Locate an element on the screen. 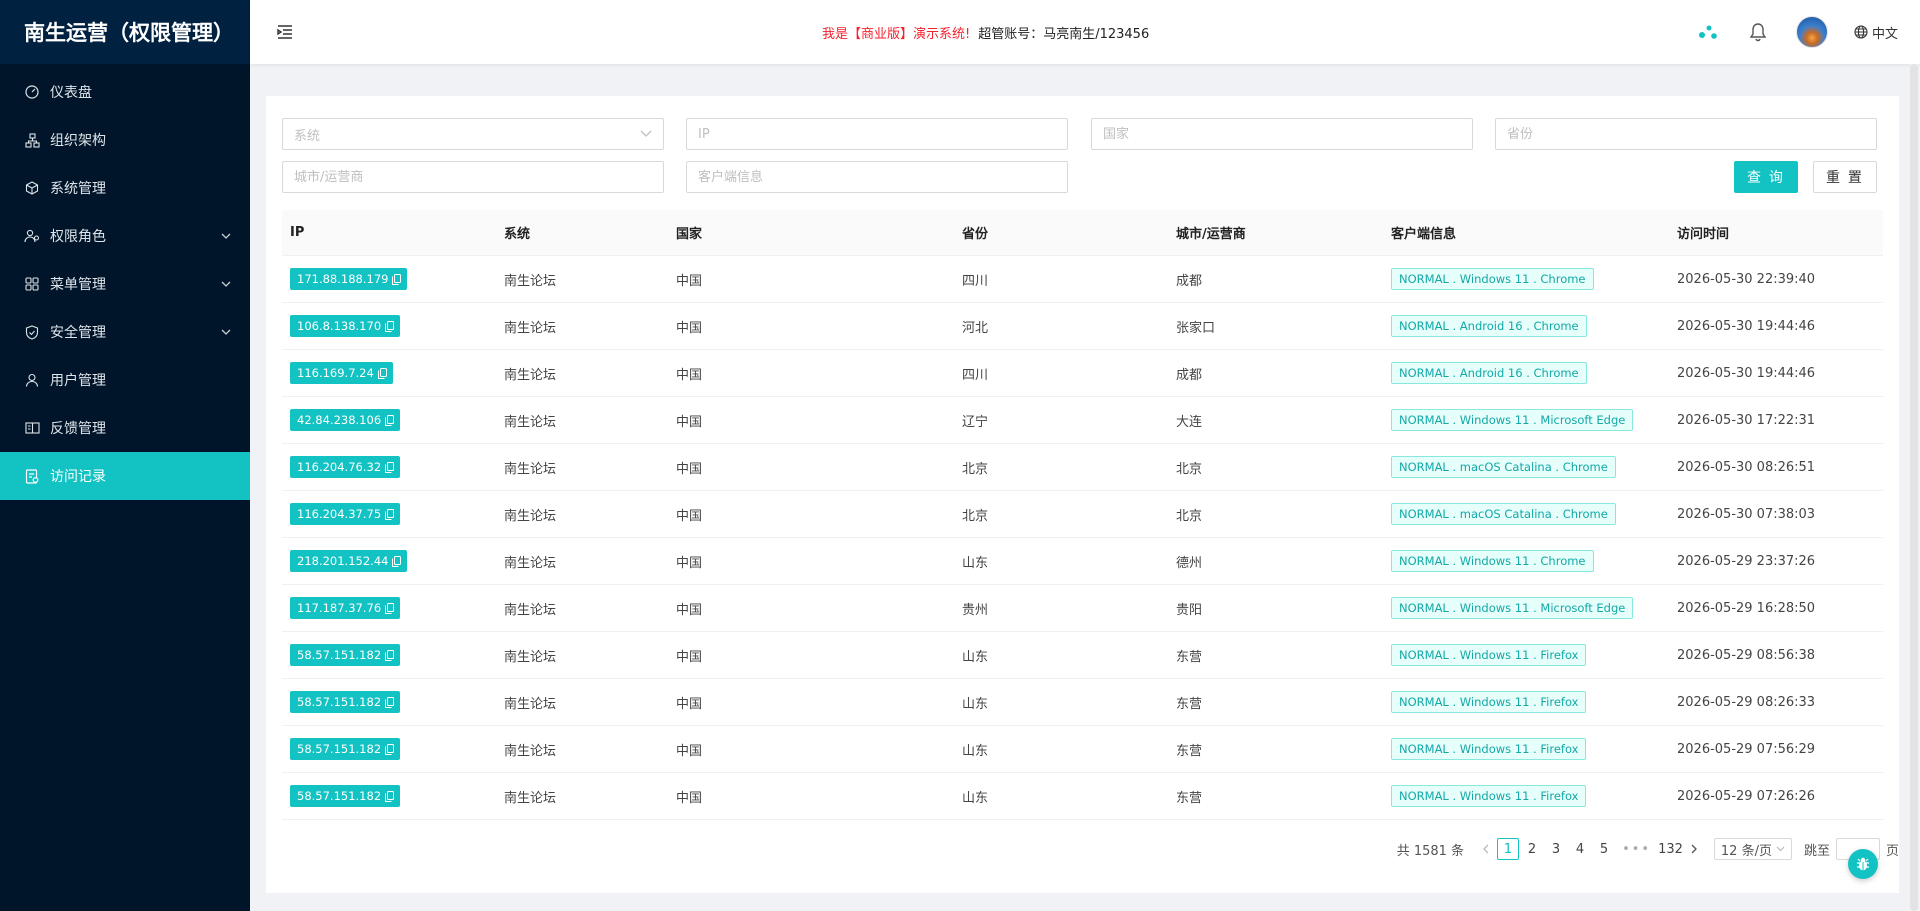  cell-time: 2026-05-29 07:56:29 is located at coordinates (1746, 749).